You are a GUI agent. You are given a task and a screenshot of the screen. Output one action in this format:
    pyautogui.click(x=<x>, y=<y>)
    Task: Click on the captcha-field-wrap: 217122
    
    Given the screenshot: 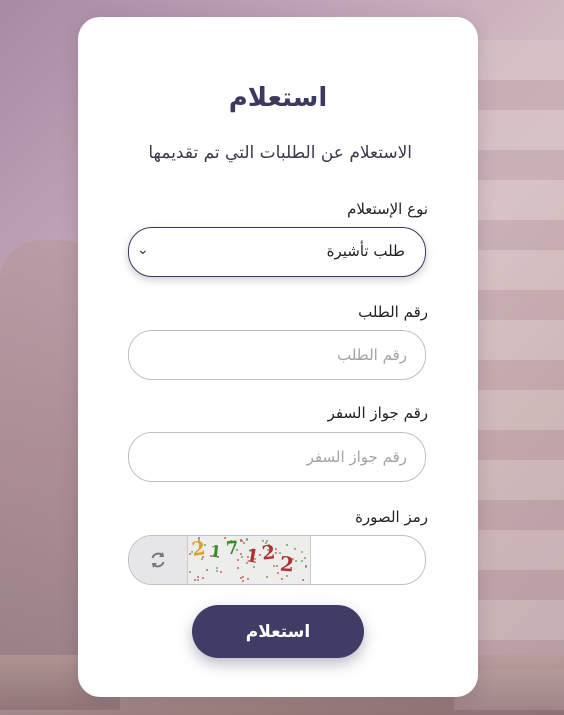 What is the action you would take?
    pyautogui.click(x=277, y=560)
    